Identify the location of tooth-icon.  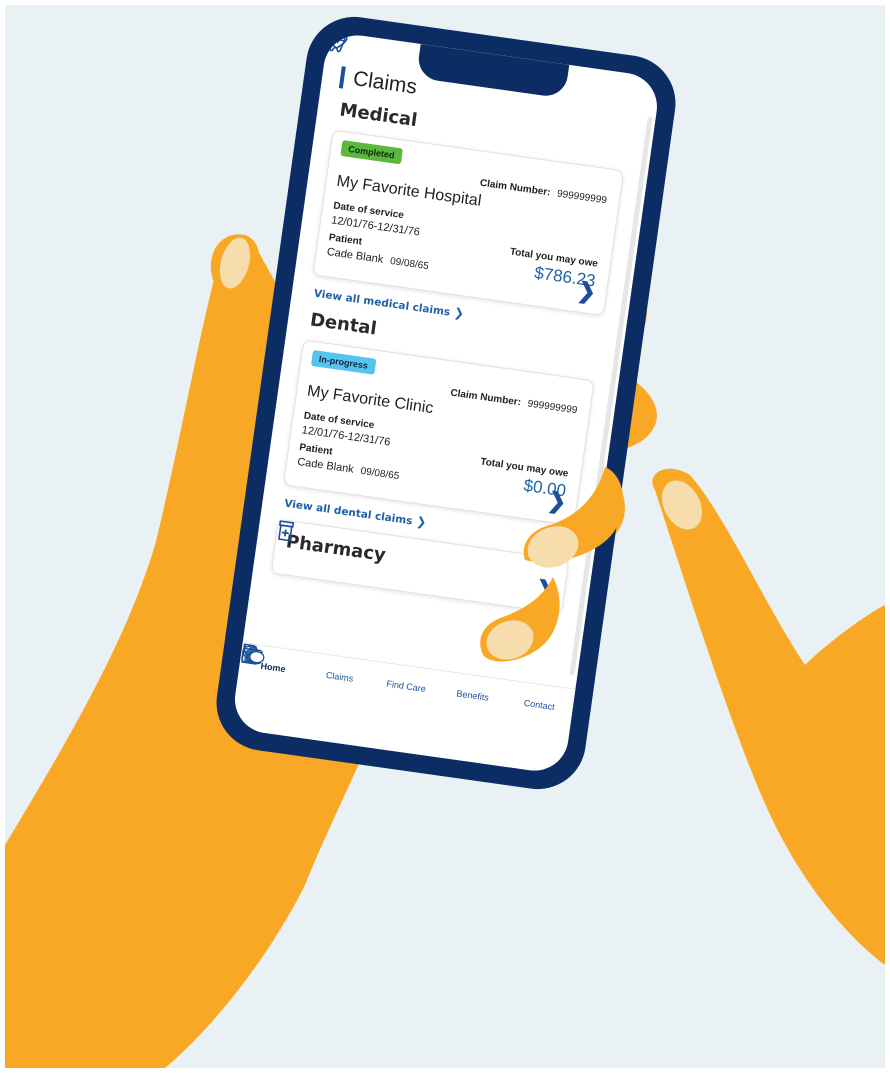
(336, 42).